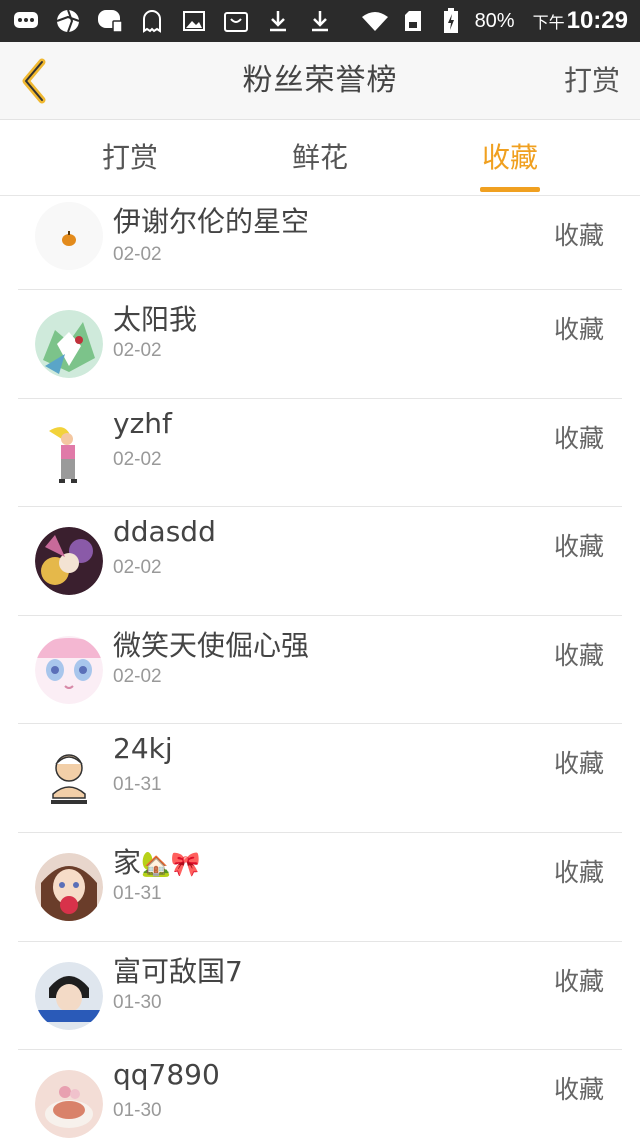 This screenshot has width=640, height=1138. Describe the element at coordinates (142, 423) in the screenshot. I see `fan-name: yzhf` at that location.